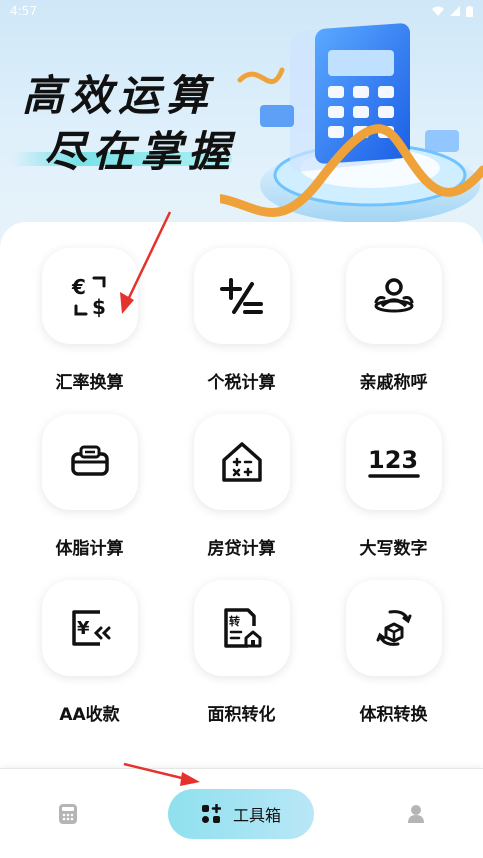 The image size is (483, 858). I want to click on tool-volume-convert: 体积转换, so click(394, 654).